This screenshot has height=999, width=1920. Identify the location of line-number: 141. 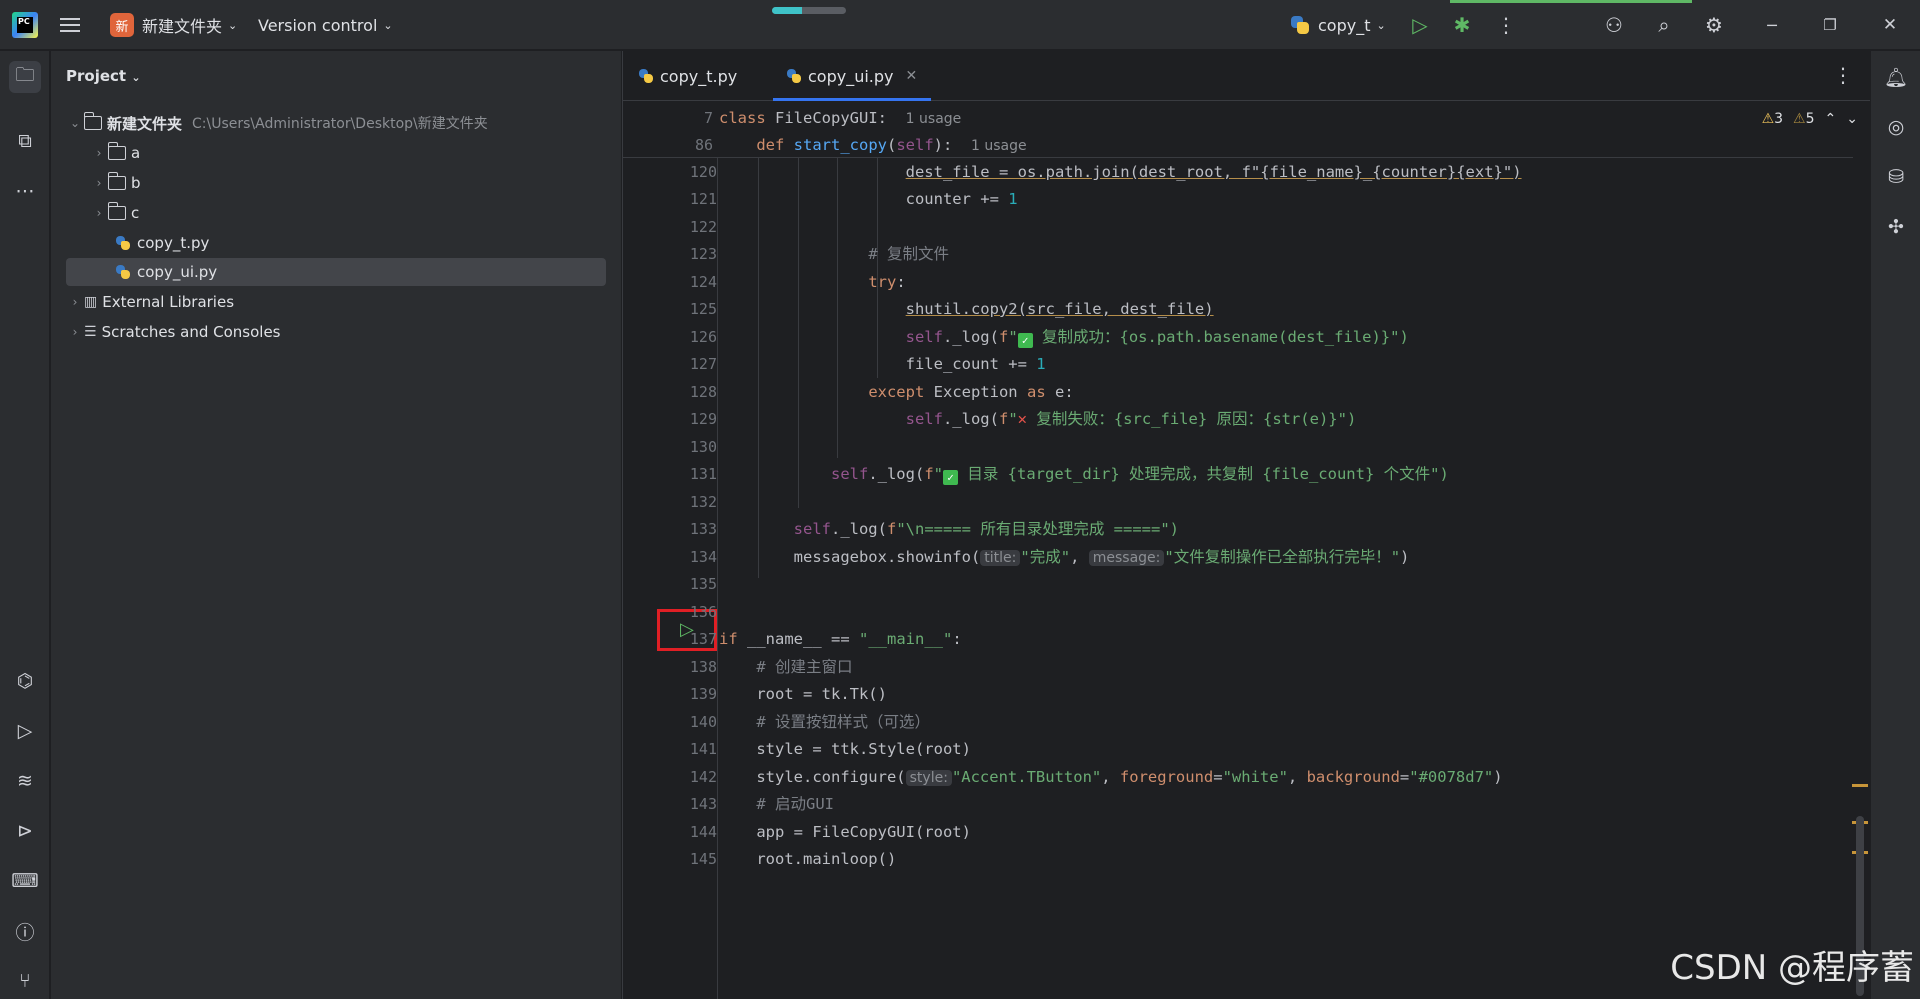
(687, 749).